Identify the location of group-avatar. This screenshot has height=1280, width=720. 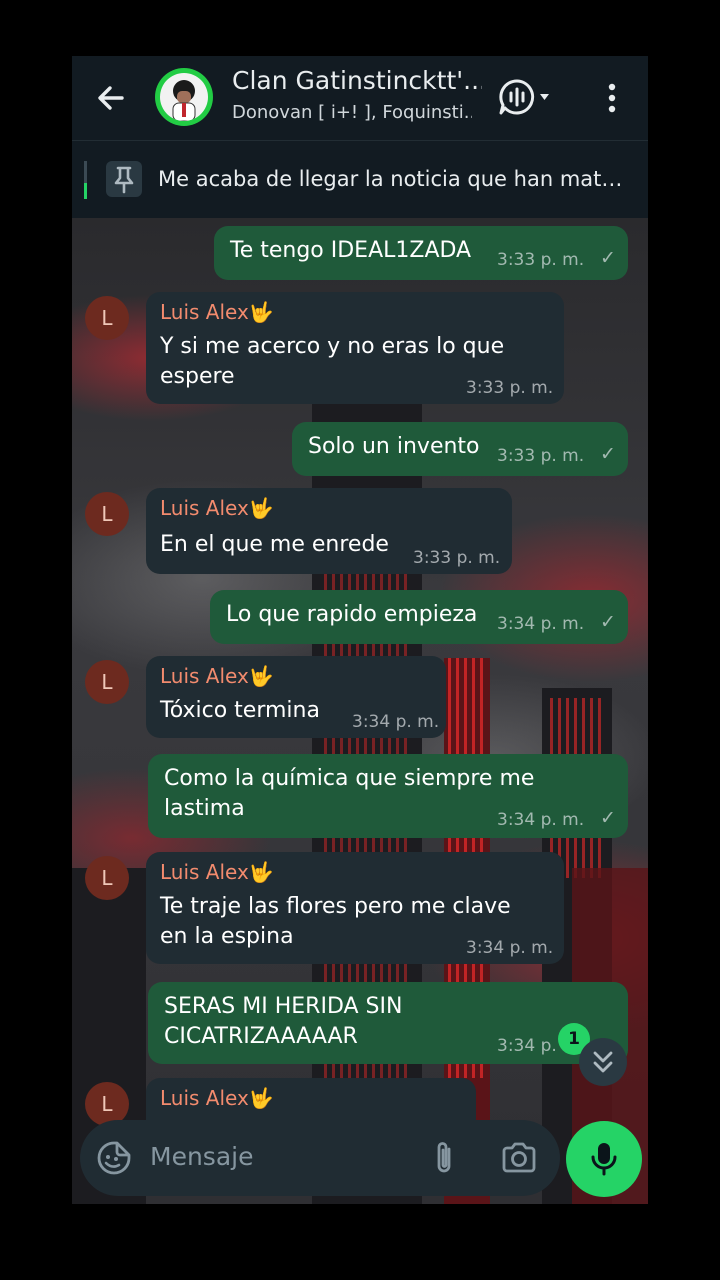
(184, 97).